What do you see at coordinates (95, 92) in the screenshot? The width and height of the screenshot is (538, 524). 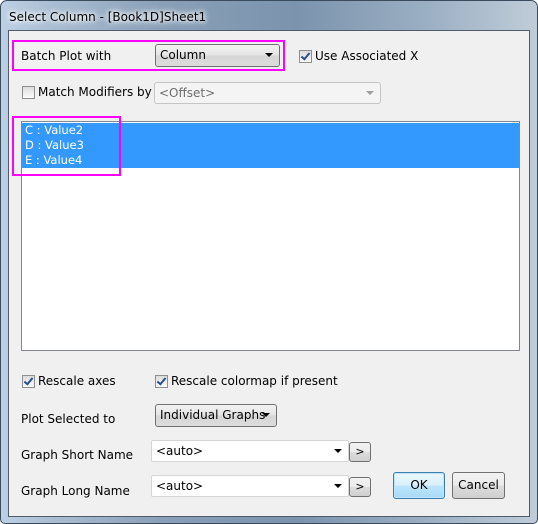 I see `match-modifiers-label: Match Modifiers by` at bounding box center [95, 92].